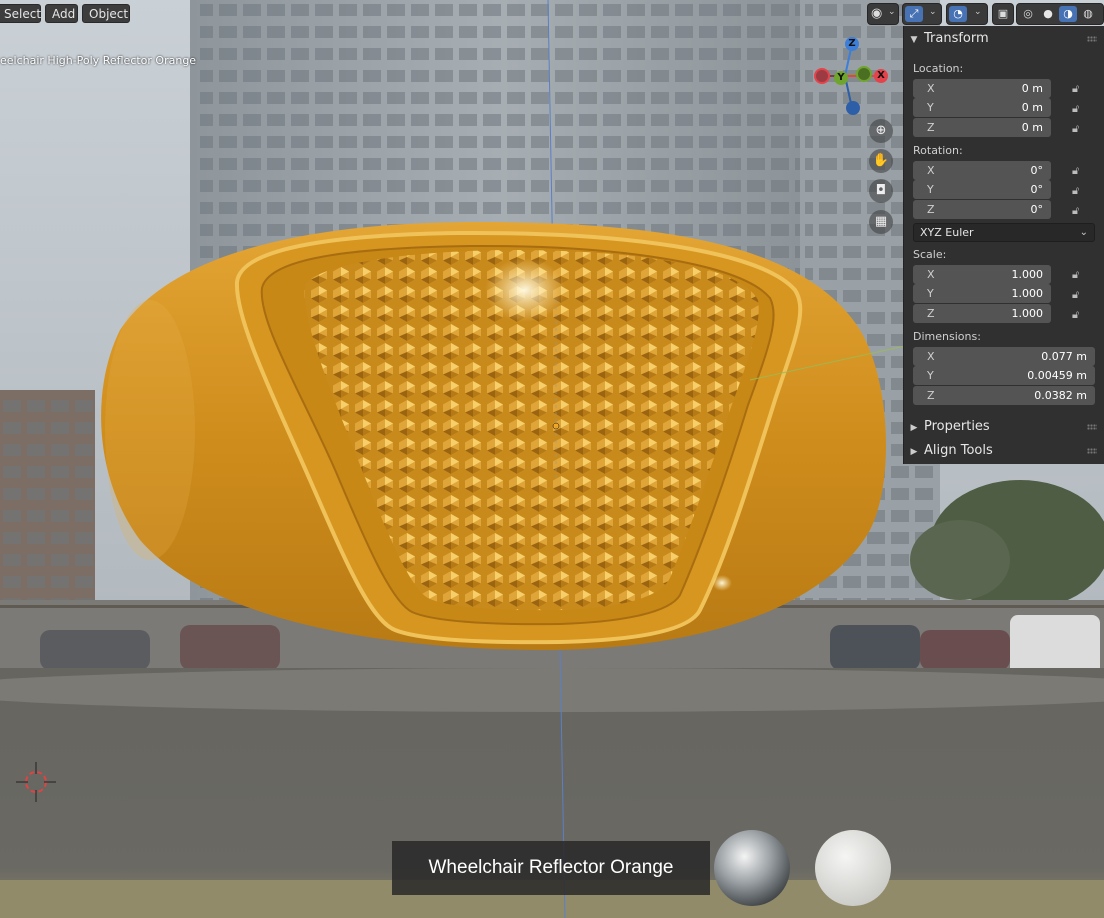 The image size is (1104, 918). I want to click on object-menu: Object, so click(106, 13).